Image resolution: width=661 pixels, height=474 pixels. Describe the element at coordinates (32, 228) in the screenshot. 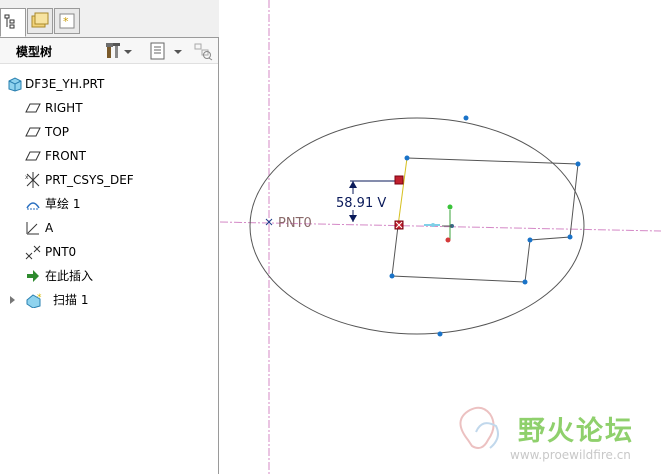

I see `datum-axis-icon` at that location.